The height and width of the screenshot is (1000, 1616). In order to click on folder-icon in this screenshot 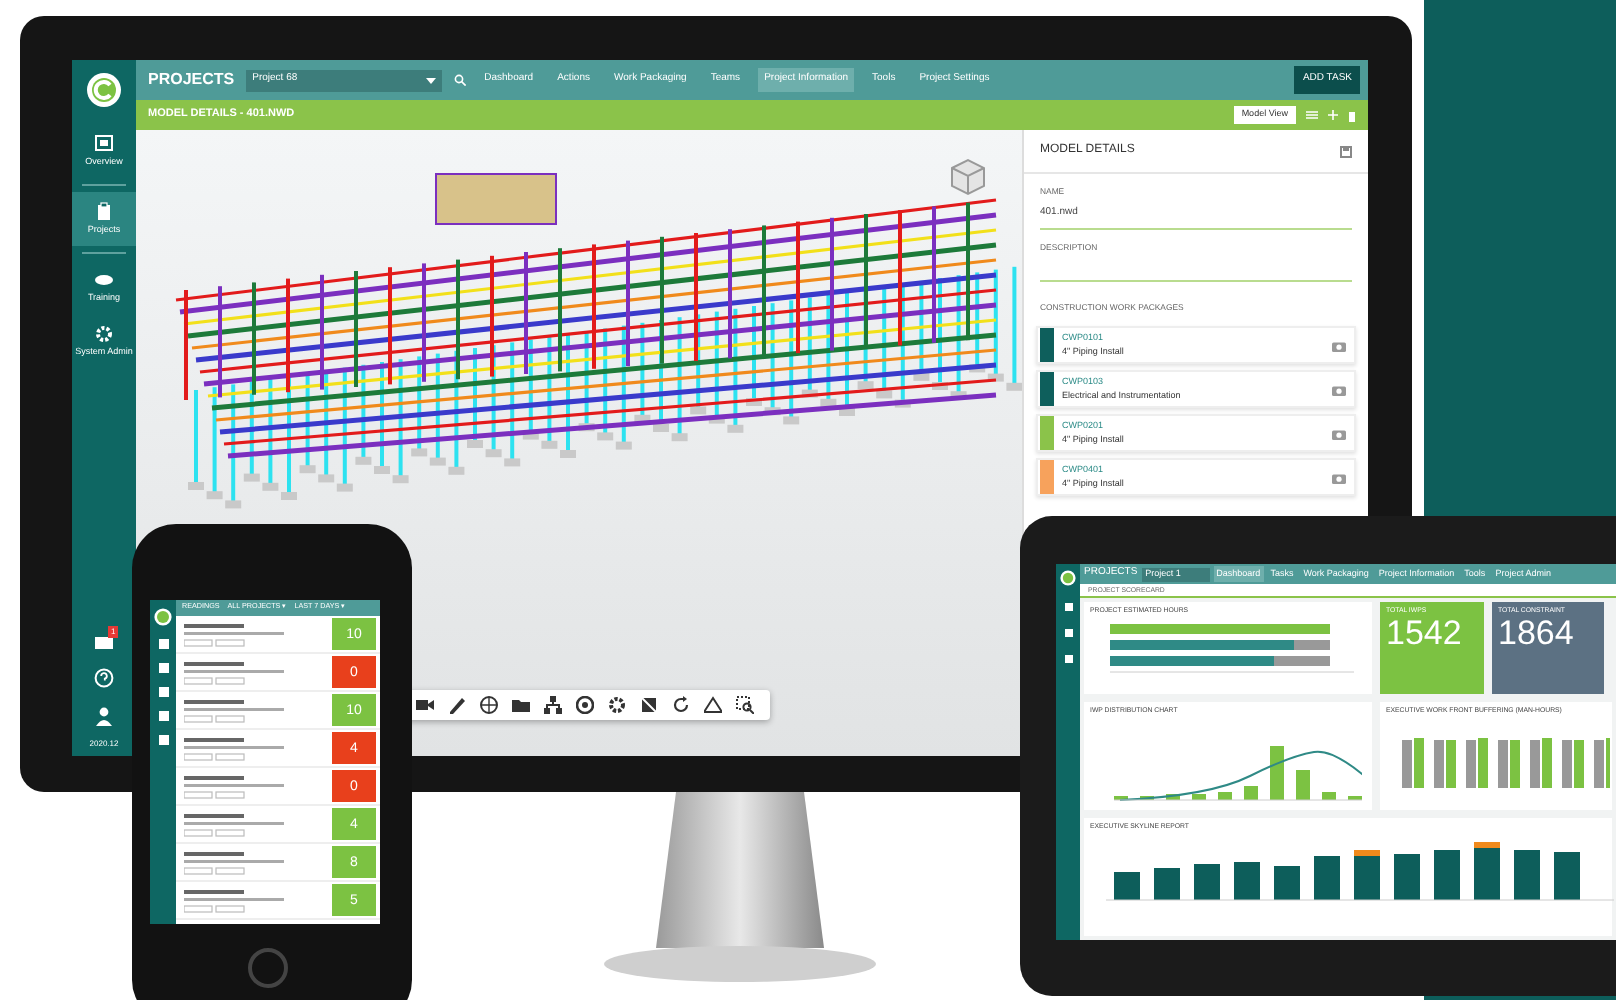, I will do `click(521, 705)`.